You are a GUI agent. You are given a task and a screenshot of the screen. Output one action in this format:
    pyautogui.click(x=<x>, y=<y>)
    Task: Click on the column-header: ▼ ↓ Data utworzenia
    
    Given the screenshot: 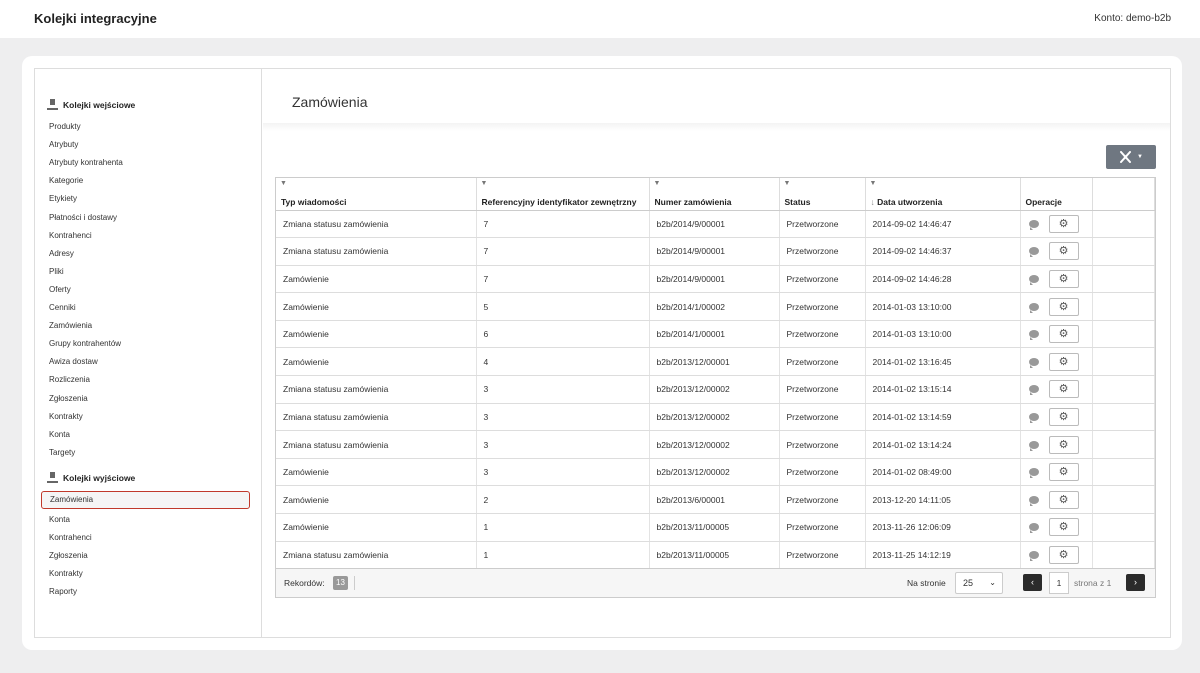 What is the action you would take?
    pyautogui.click(x=943, y=194)
    